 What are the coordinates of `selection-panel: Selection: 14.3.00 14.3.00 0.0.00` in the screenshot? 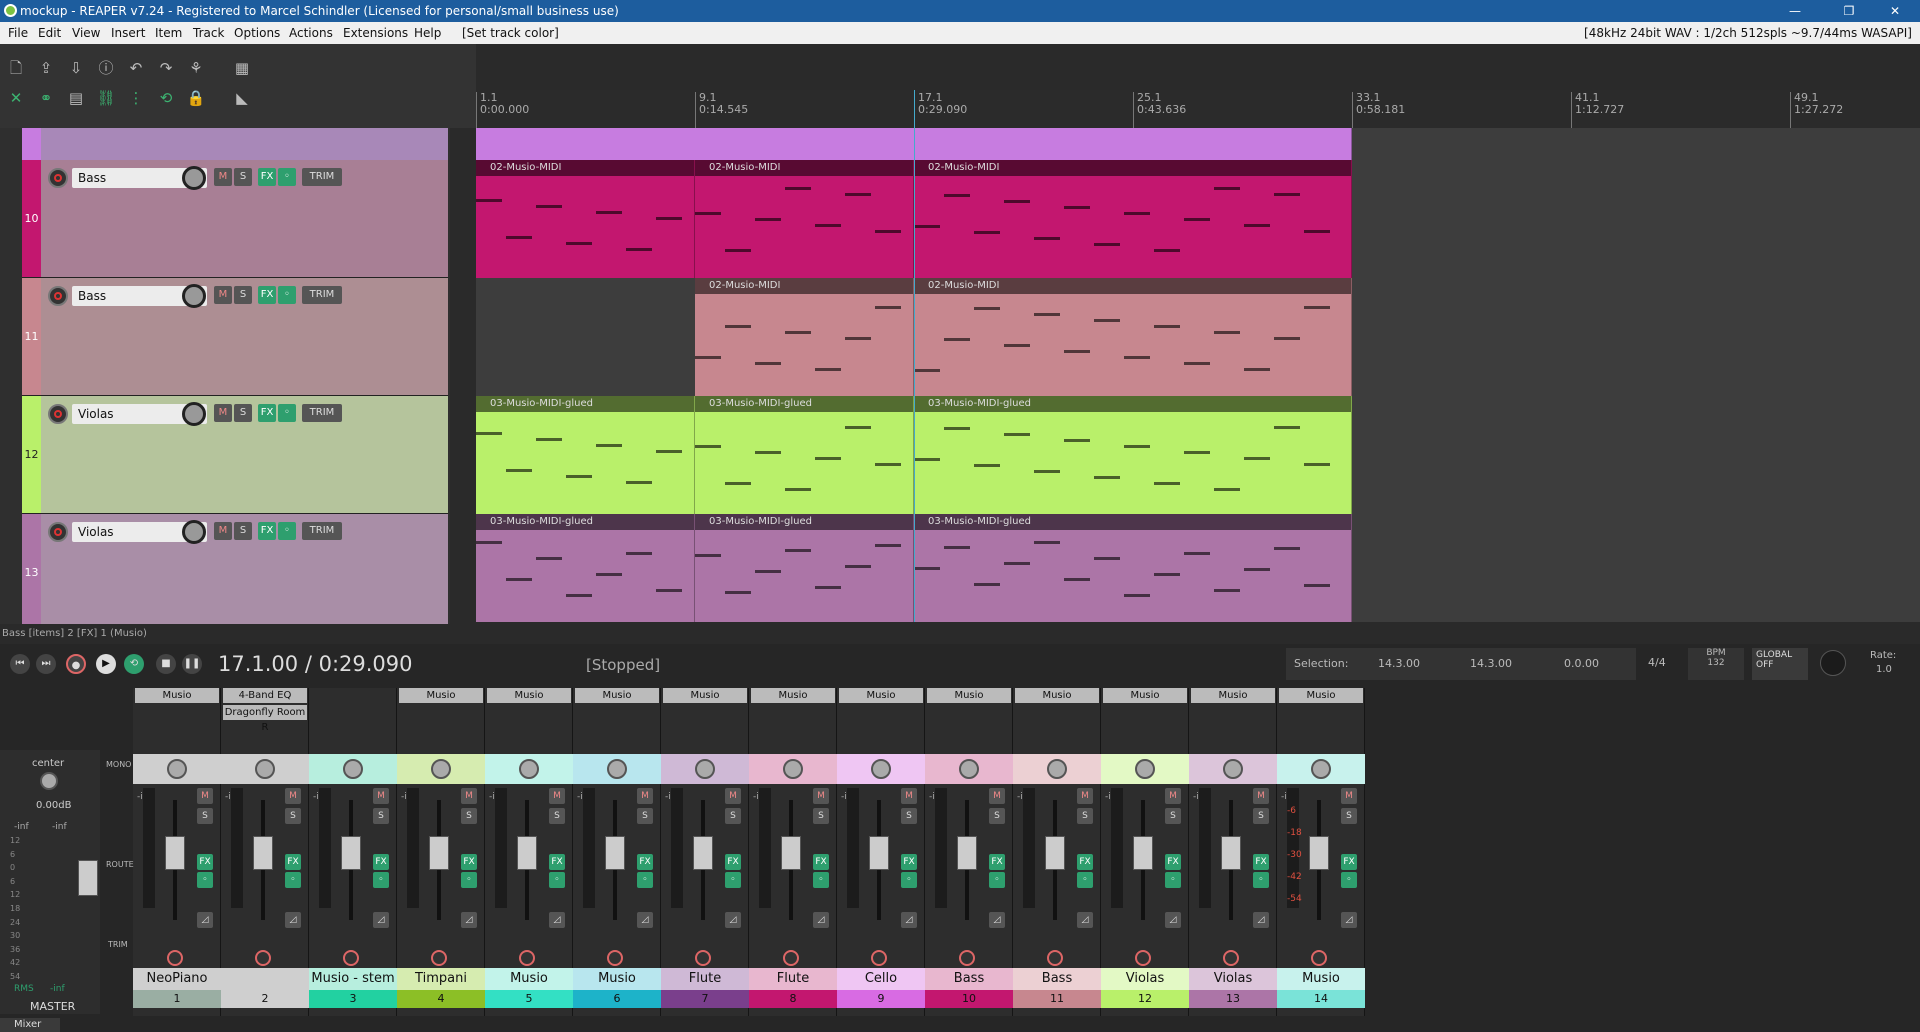 It's located at (1461, 664).